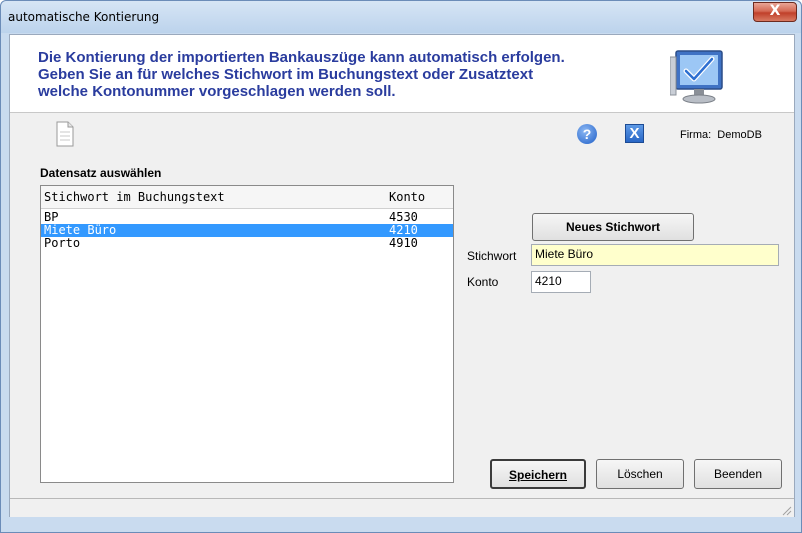 This screenshot has height=533, width=802. I want to click on save-button: Speichern, so click(538, 474).